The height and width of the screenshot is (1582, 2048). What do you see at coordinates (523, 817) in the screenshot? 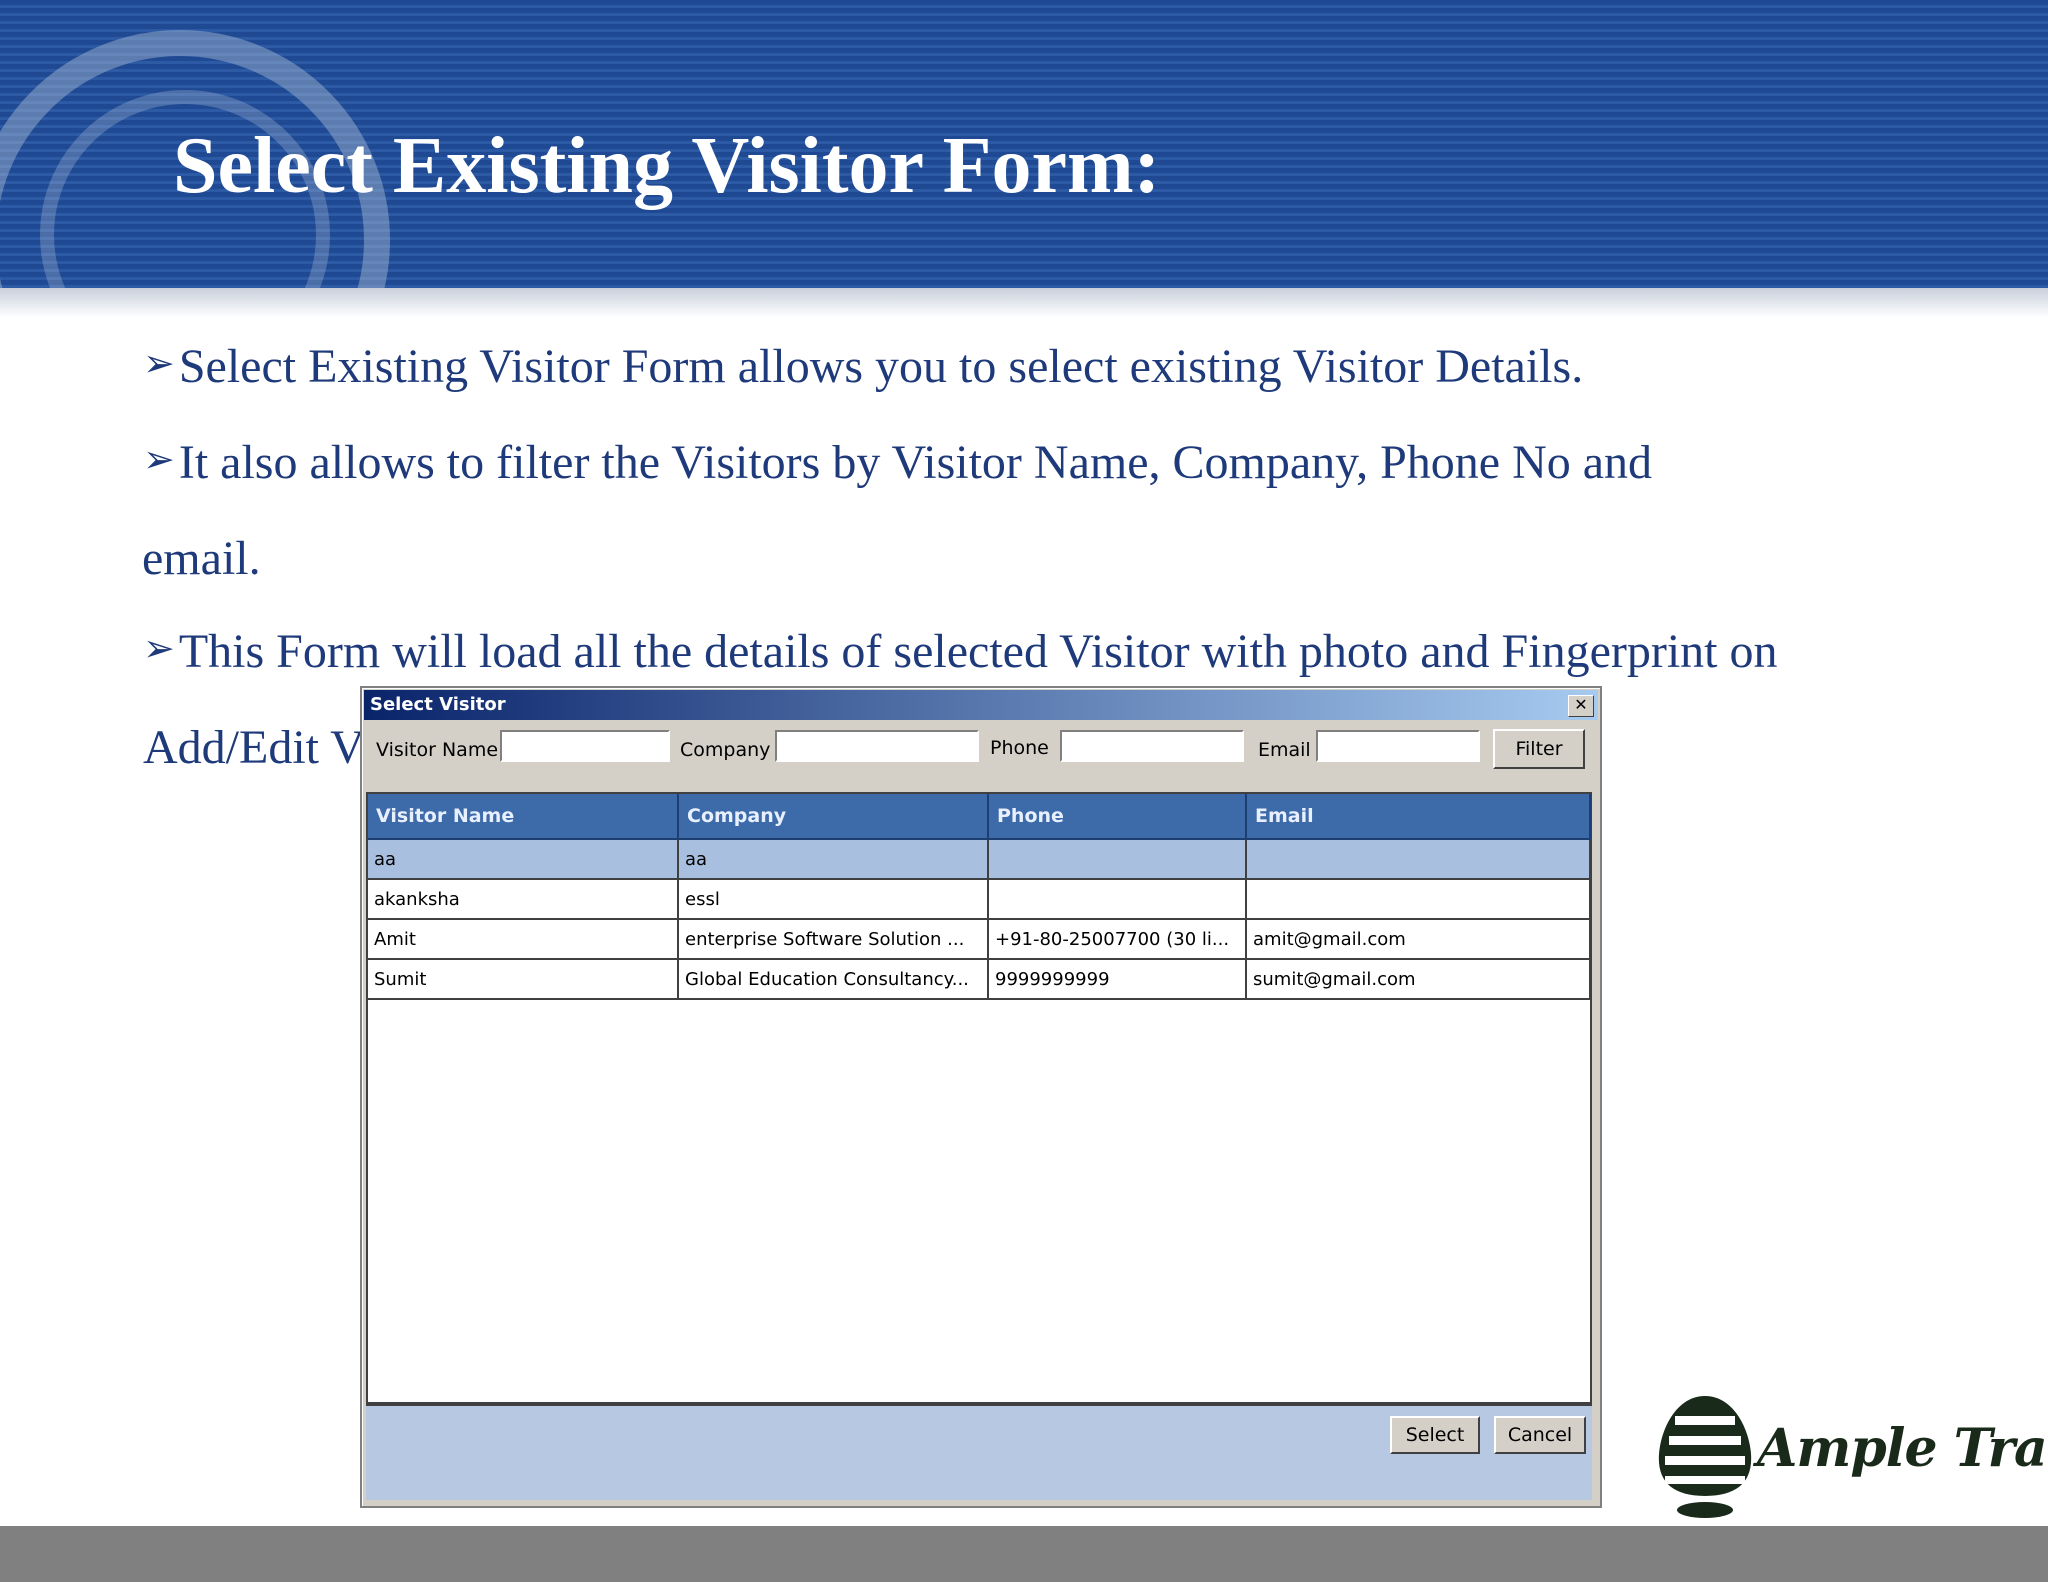
I see `column-header-visitor-name: Visitor Name` at bounding box center [523, 817].